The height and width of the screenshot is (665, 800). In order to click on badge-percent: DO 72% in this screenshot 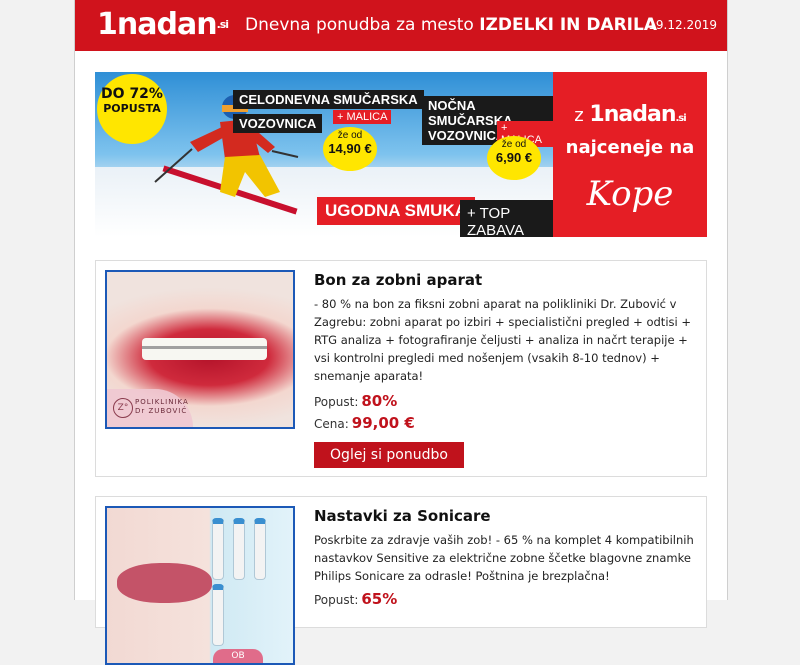, I will do `click(132, 94)`.